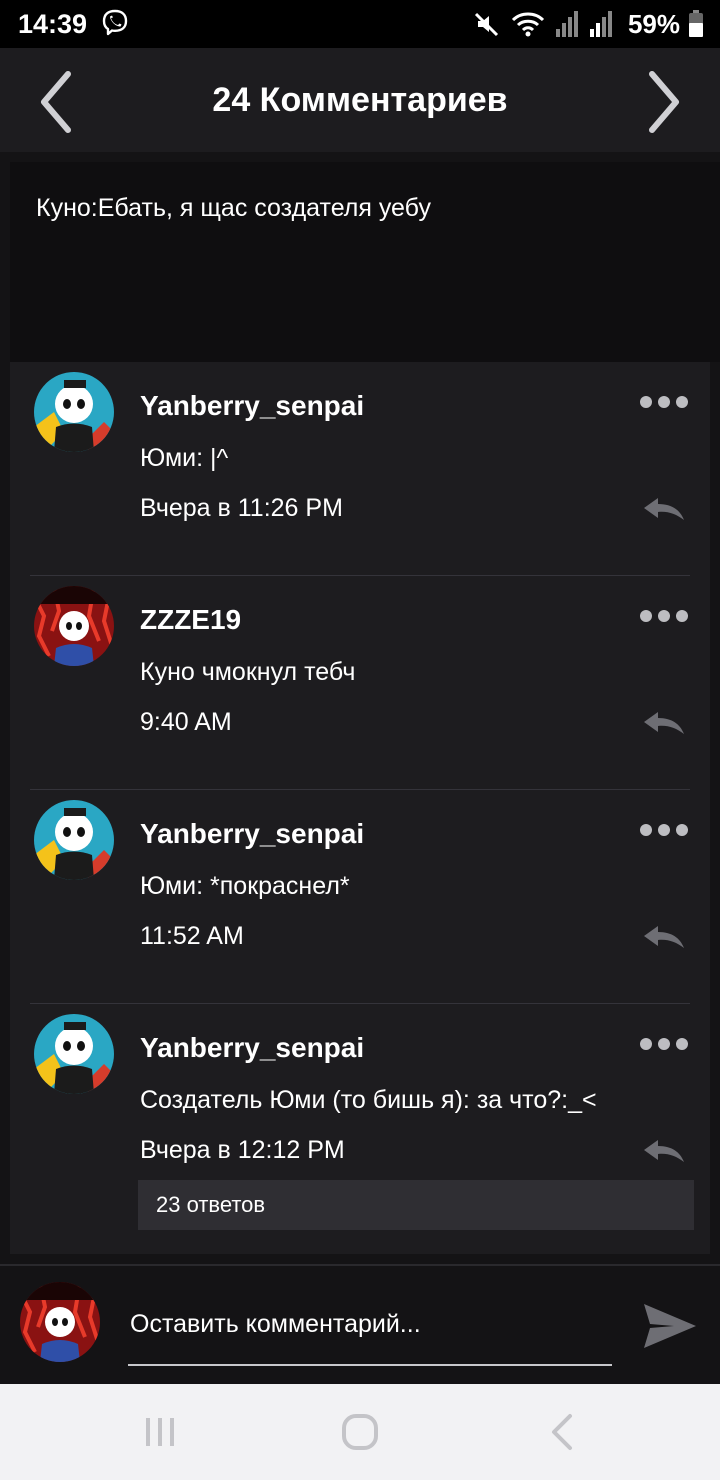 The height and width of the screenshot is (1480, 720). What do you see at coordinates (248, 672) in the screenshot?
I see `comment-text: Куно чмокнул тебч` at bounding box center [248, 672].